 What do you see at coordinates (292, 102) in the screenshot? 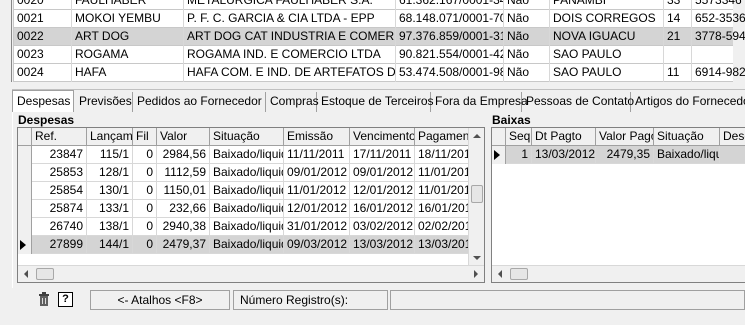
I see `tab-compras: Compras` at bounding box center [292, 102].